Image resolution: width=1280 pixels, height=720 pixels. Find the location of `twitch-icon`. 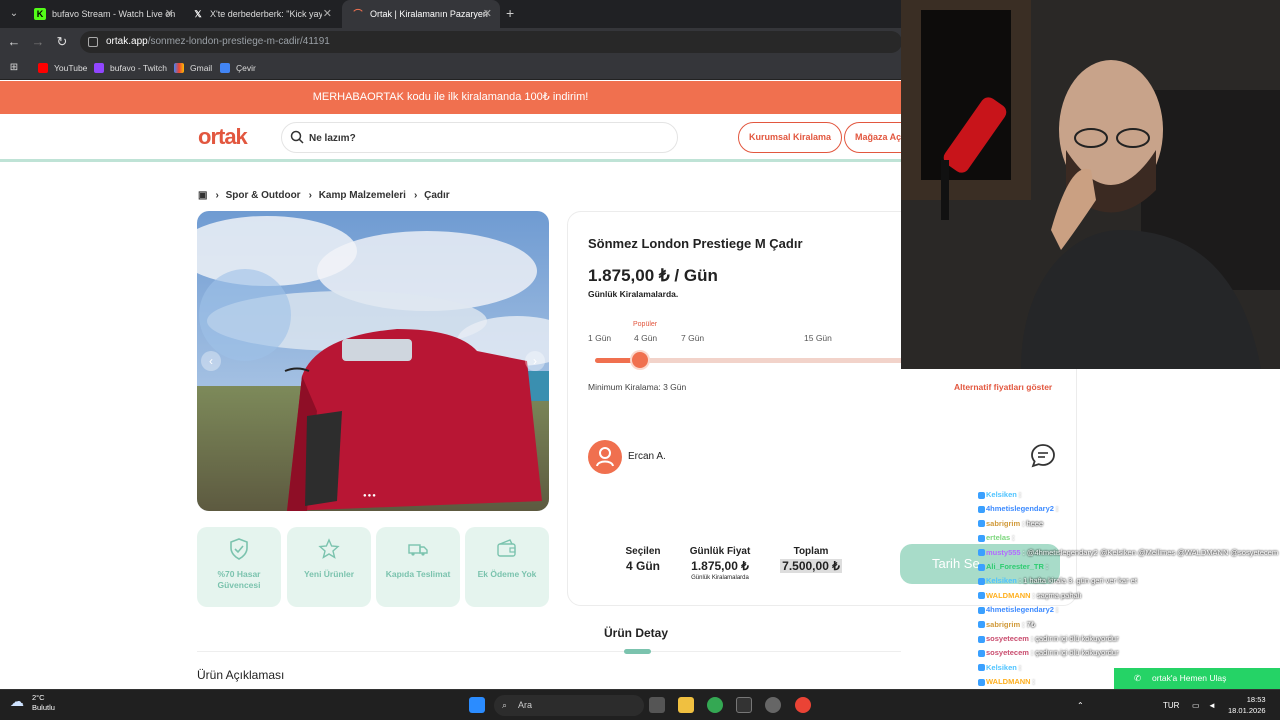

twitch-icon is located at coordinates (99, 68).